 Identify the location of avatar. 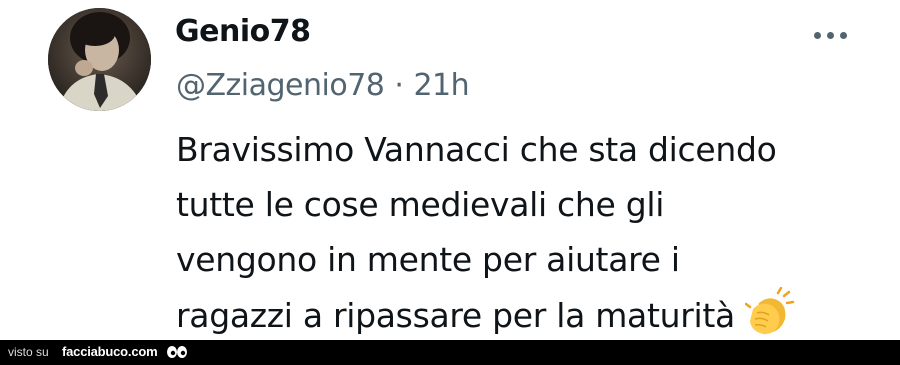
(99, 59).